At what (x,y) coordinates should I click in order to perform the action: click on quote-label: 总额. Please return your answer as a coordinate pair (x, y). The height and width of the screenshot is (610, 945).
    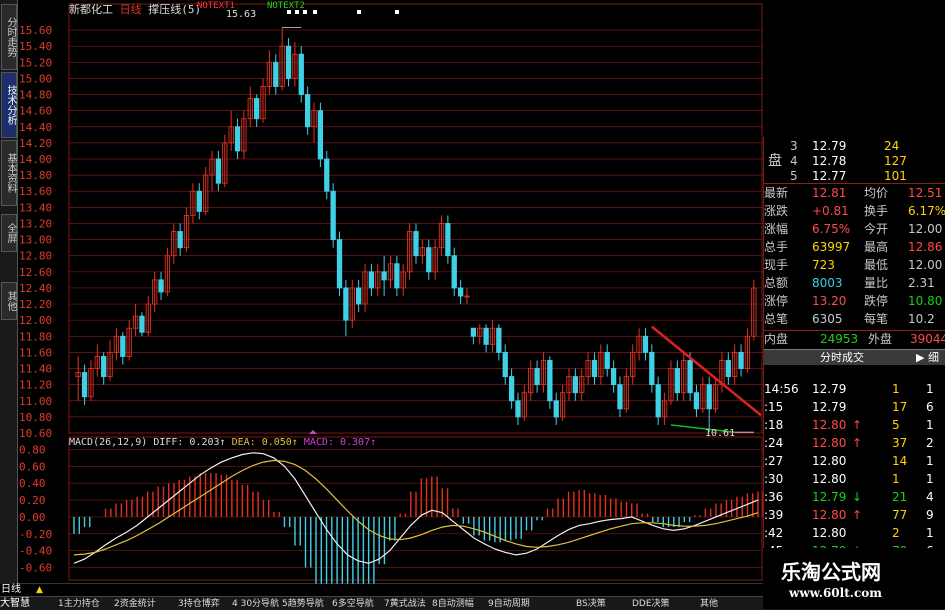
    Looking at the image, I should click on (776, 283).